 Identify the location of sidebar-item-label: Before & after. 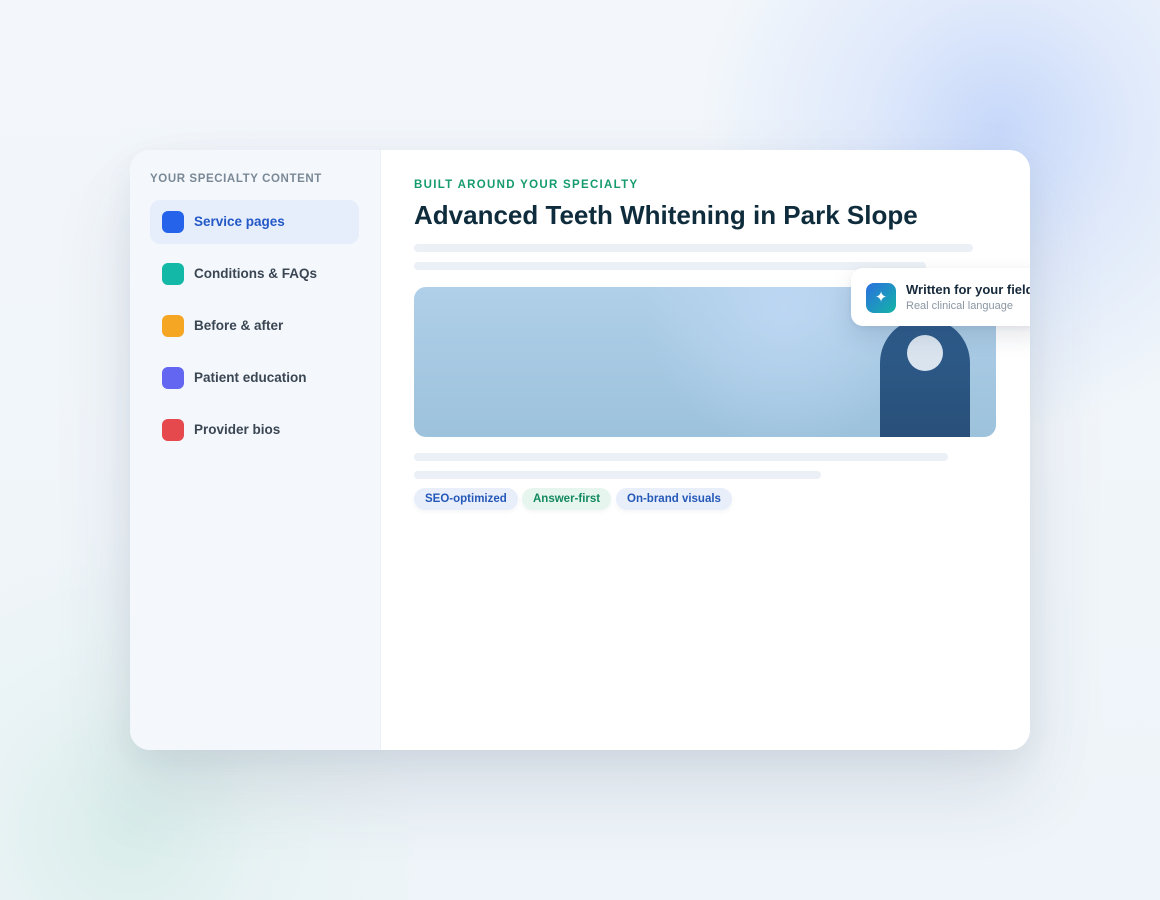
(239, 325).